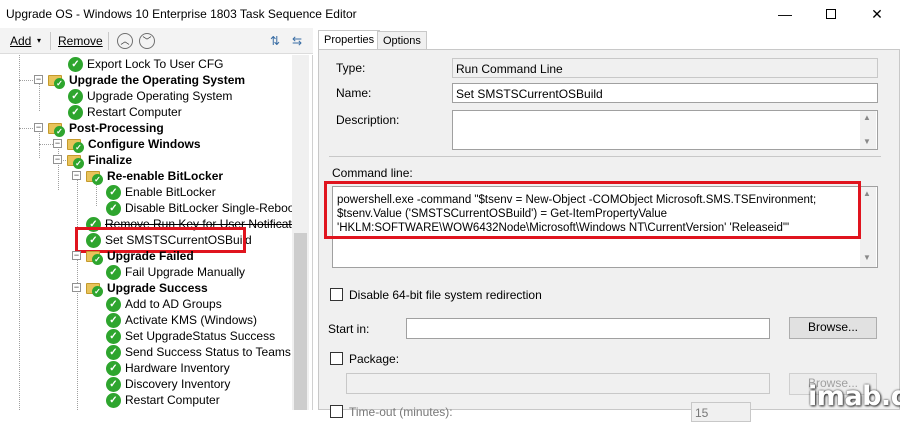 This screenshot has width=900, height=422. Describe the element at coordinates (110, 160) in the screenshot. I see `tree-group-label: Finalize` at that location.